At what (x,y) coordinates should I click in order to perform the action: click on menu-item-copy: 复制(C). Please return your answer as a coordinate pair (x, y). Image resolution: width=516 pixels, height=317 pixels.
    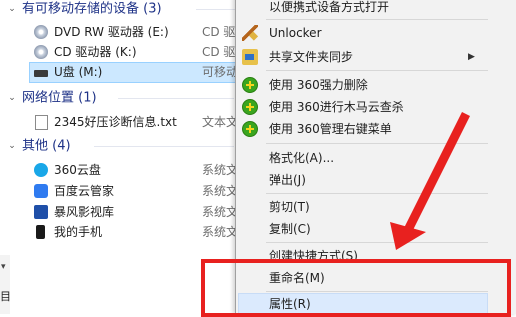
    Looking at the image, I should click on (364, 229).